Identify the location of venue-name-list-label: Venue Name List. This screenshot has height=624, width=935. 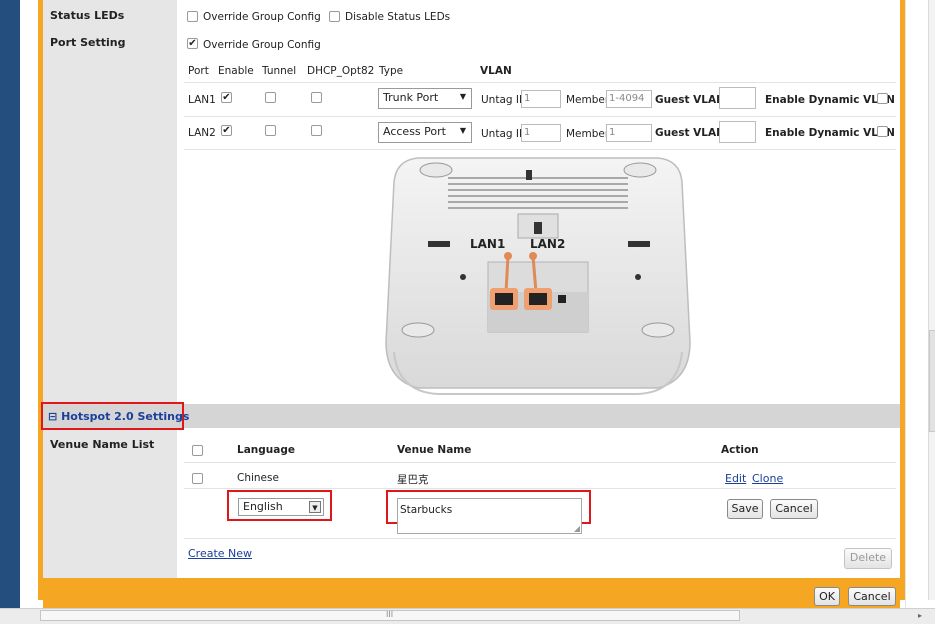
(102, 444).